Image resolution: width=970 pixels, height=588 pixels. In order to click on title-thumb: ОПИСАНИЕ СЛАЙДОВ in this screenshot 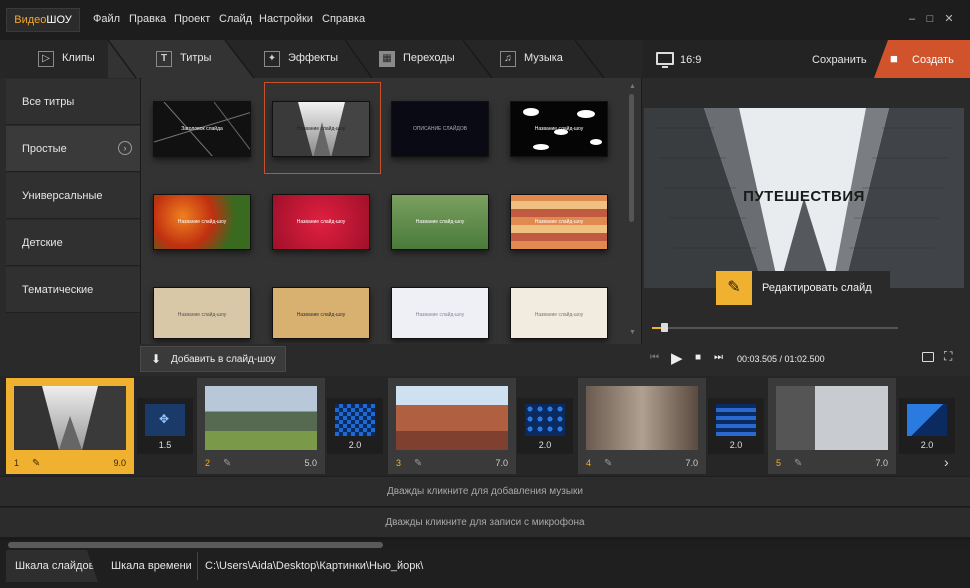, I will do `click(440, 129)`.